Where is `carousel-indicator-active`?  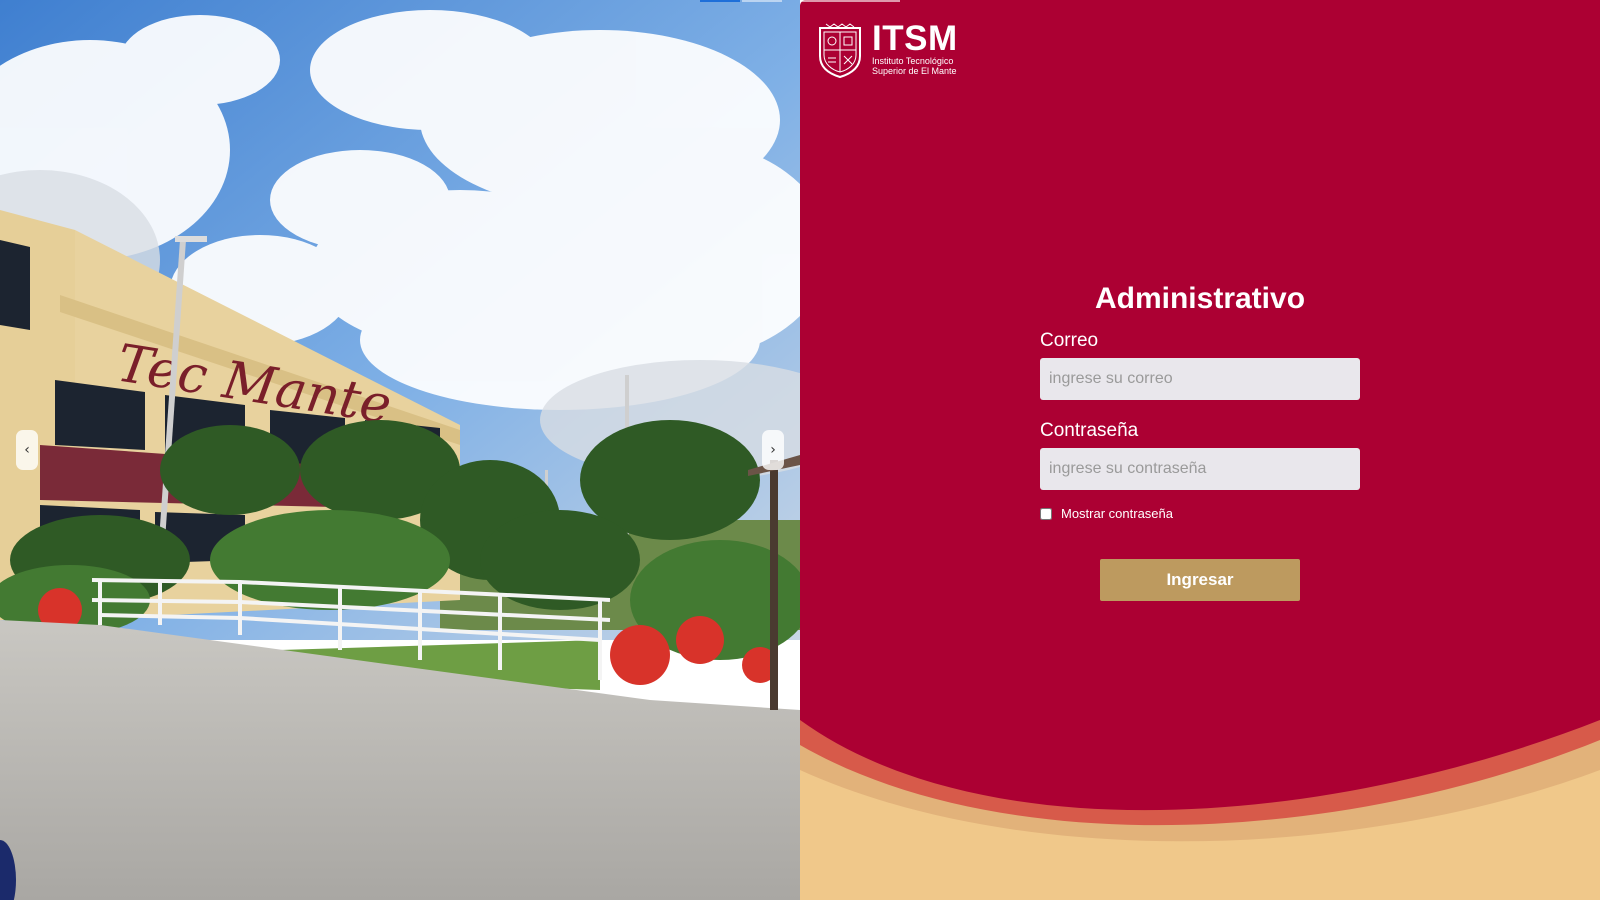 carousel-indicator-active is located at coordinates (720, 1).